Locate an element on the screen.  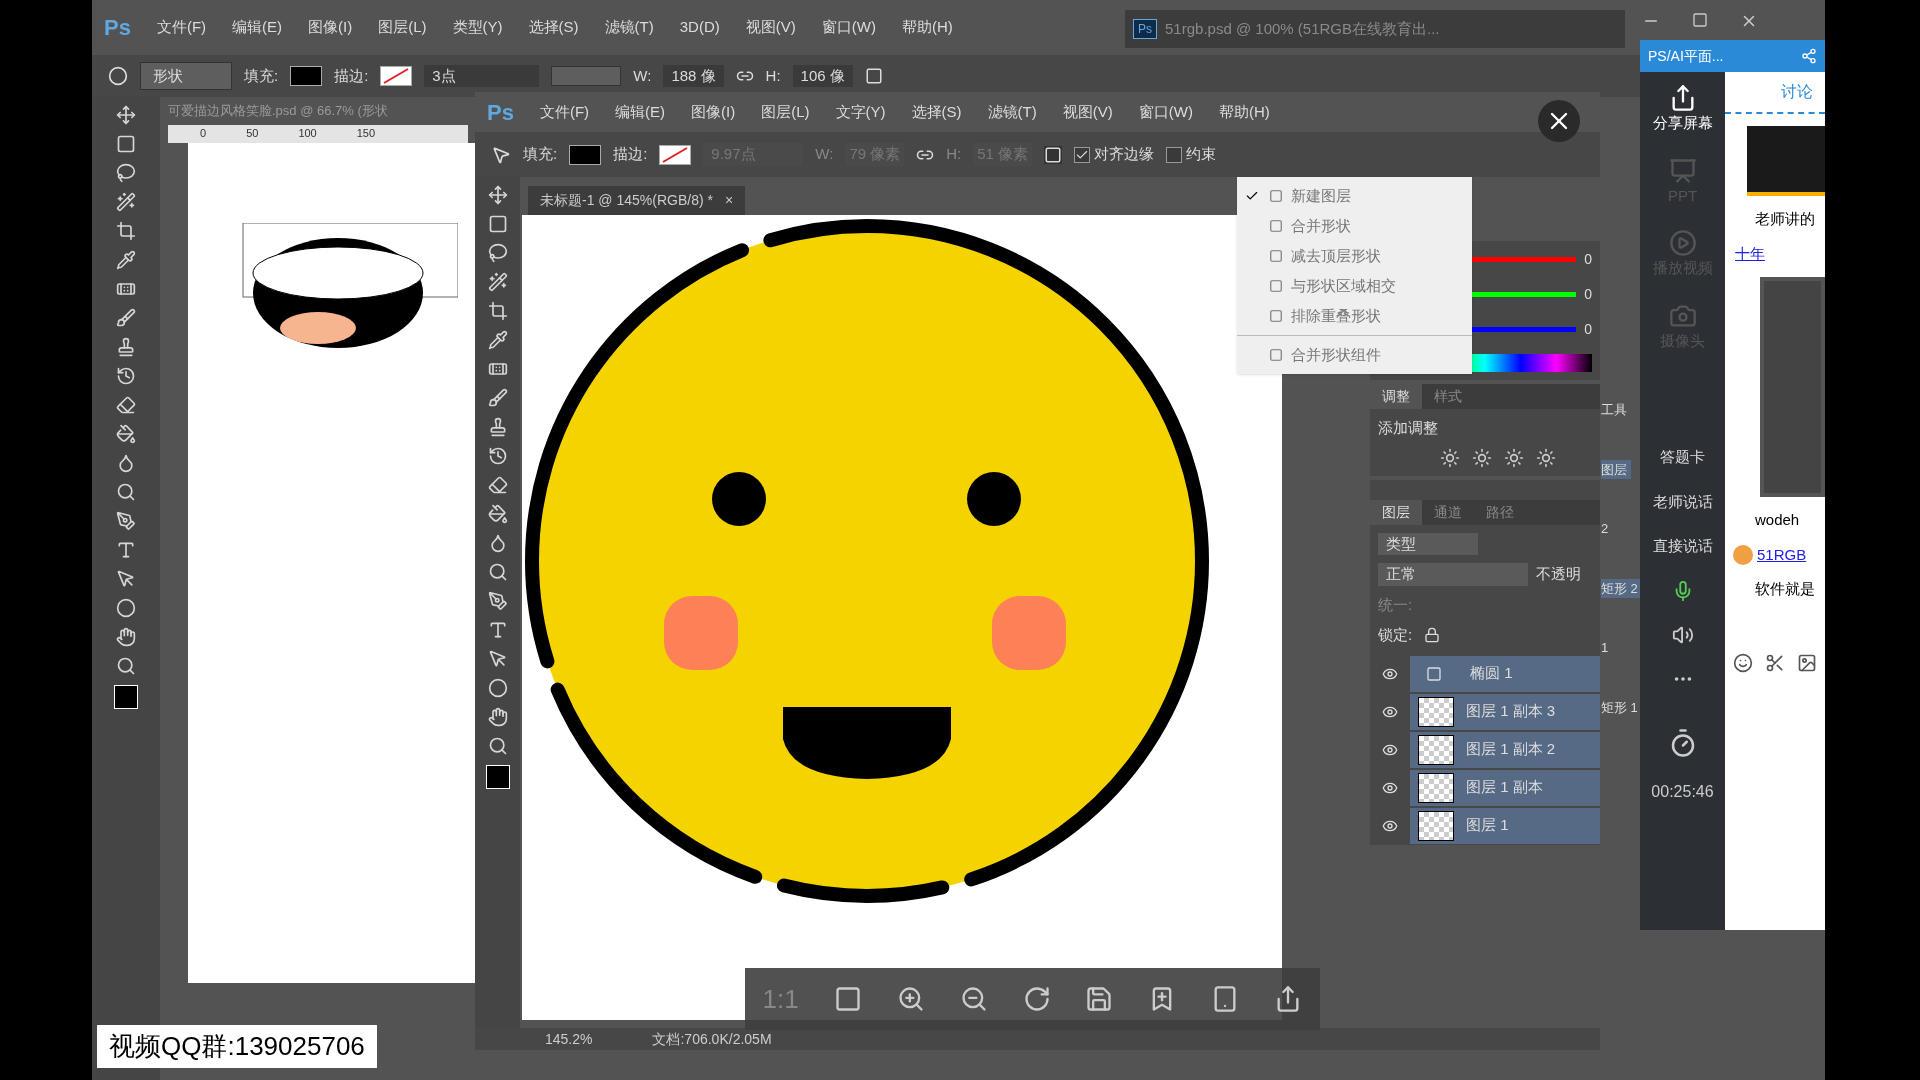
menu-item: 新建图层 is located at coordinates (1354, 196).